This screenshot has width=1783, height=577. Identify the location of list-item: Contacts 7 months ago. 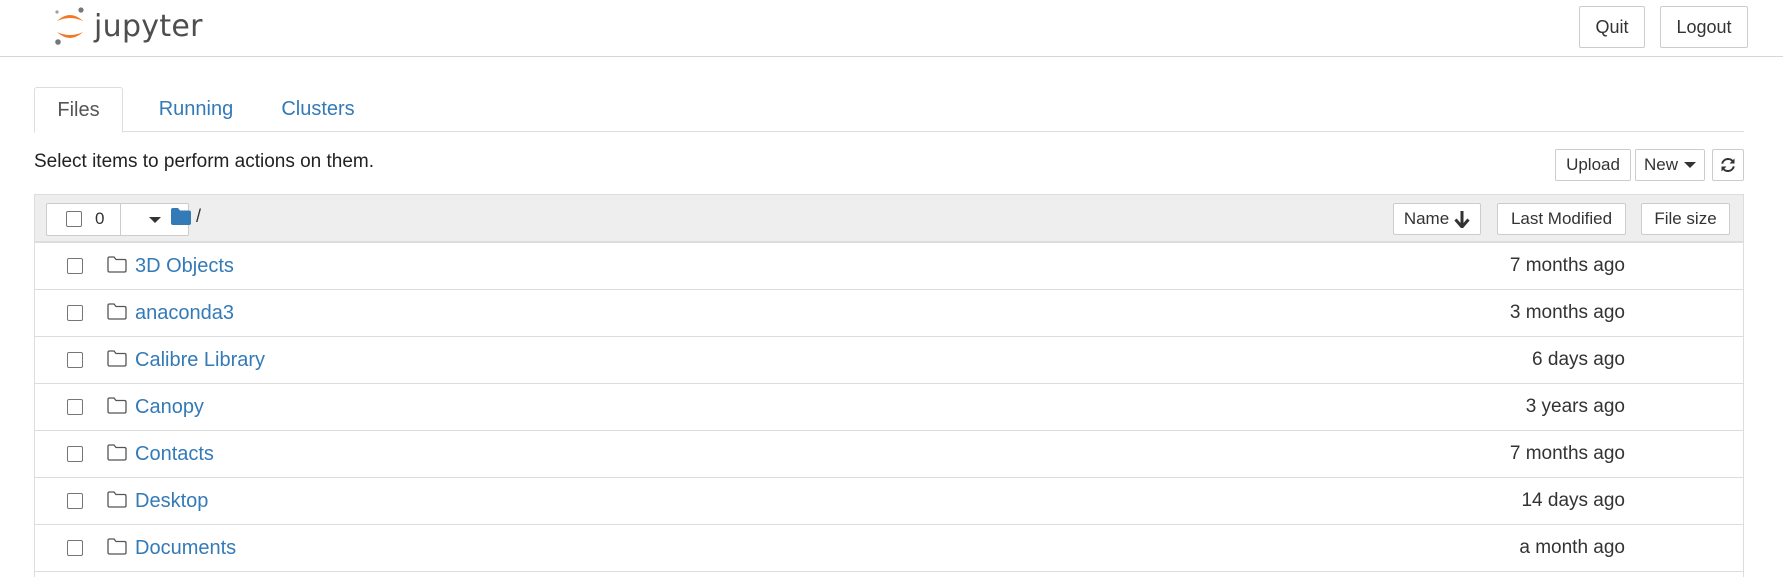
(889, 453).